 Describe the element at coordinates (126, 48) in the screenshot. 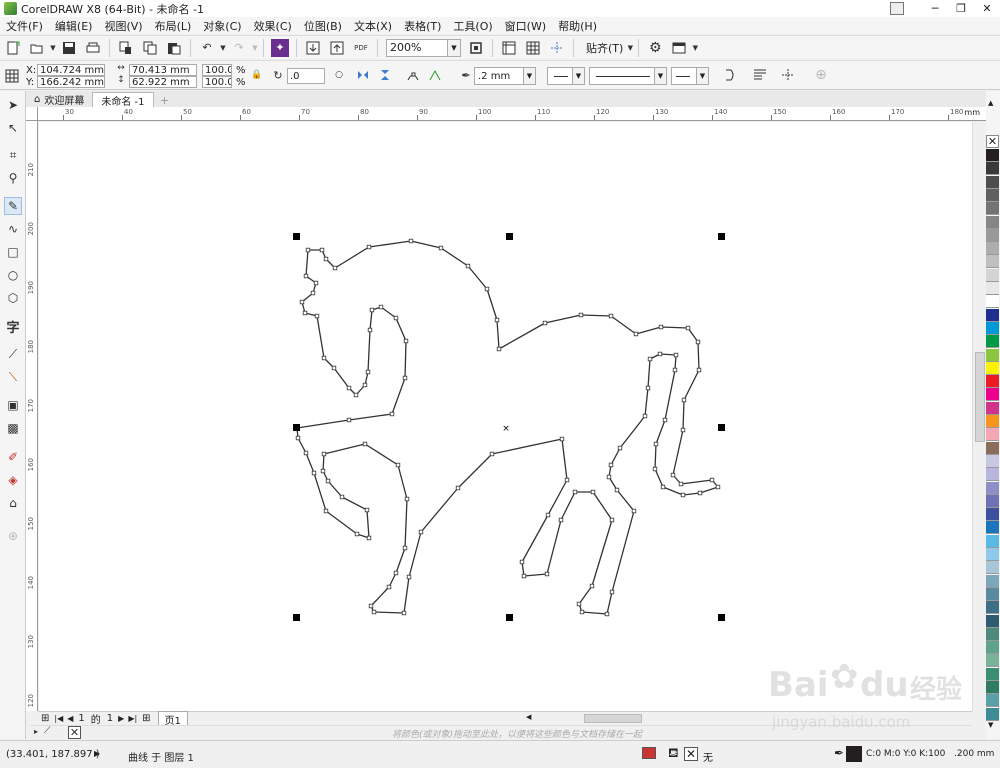

I see `cut-icon` at that location.